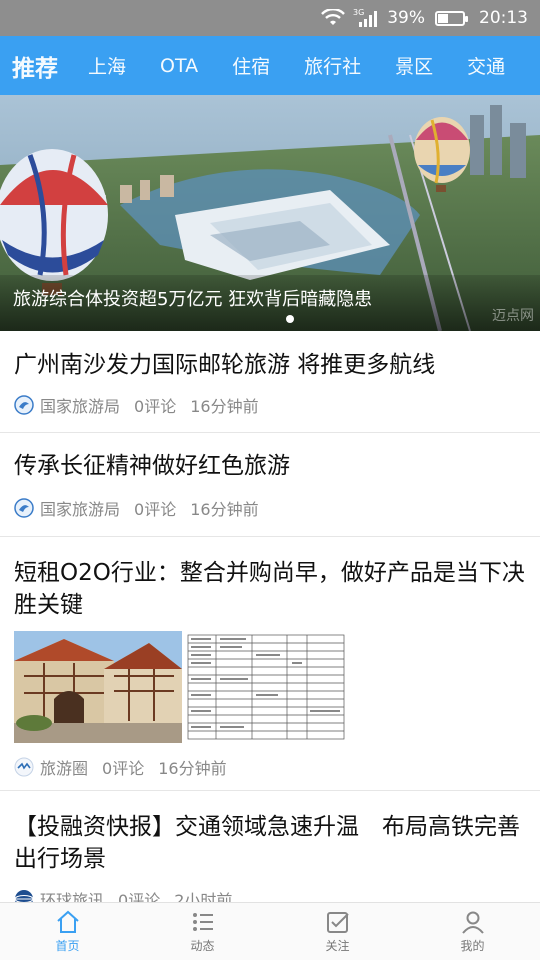 The height and width of the screenshot is (960, 540). What do you see at coordinates (358, 12) in the screenshot?
I see `network-type: 3G` at bounding box center [358, 12].